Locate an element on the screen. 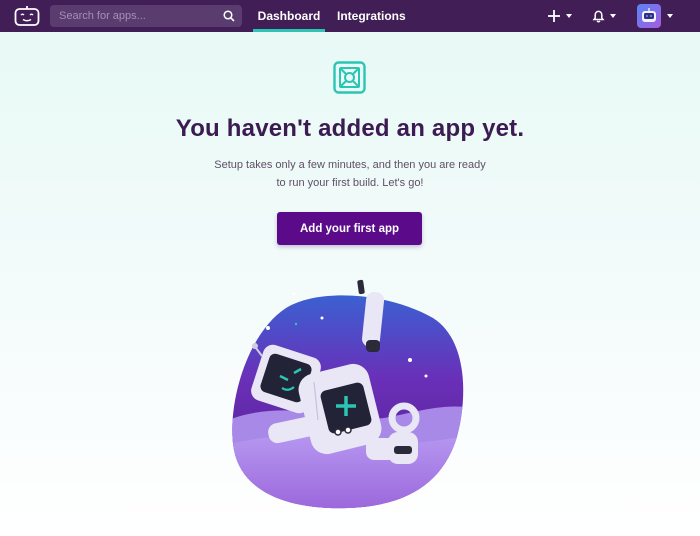 This screenshot has width=700, height=536. empty-apps-icon is located at coordinates (349, 77).